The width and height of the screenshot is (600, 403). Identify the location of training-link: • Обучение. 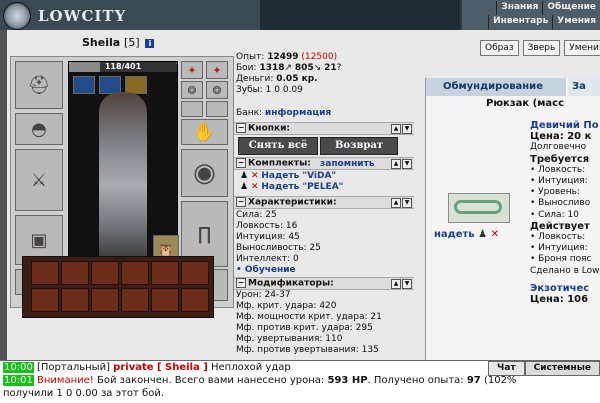
(278, 270).